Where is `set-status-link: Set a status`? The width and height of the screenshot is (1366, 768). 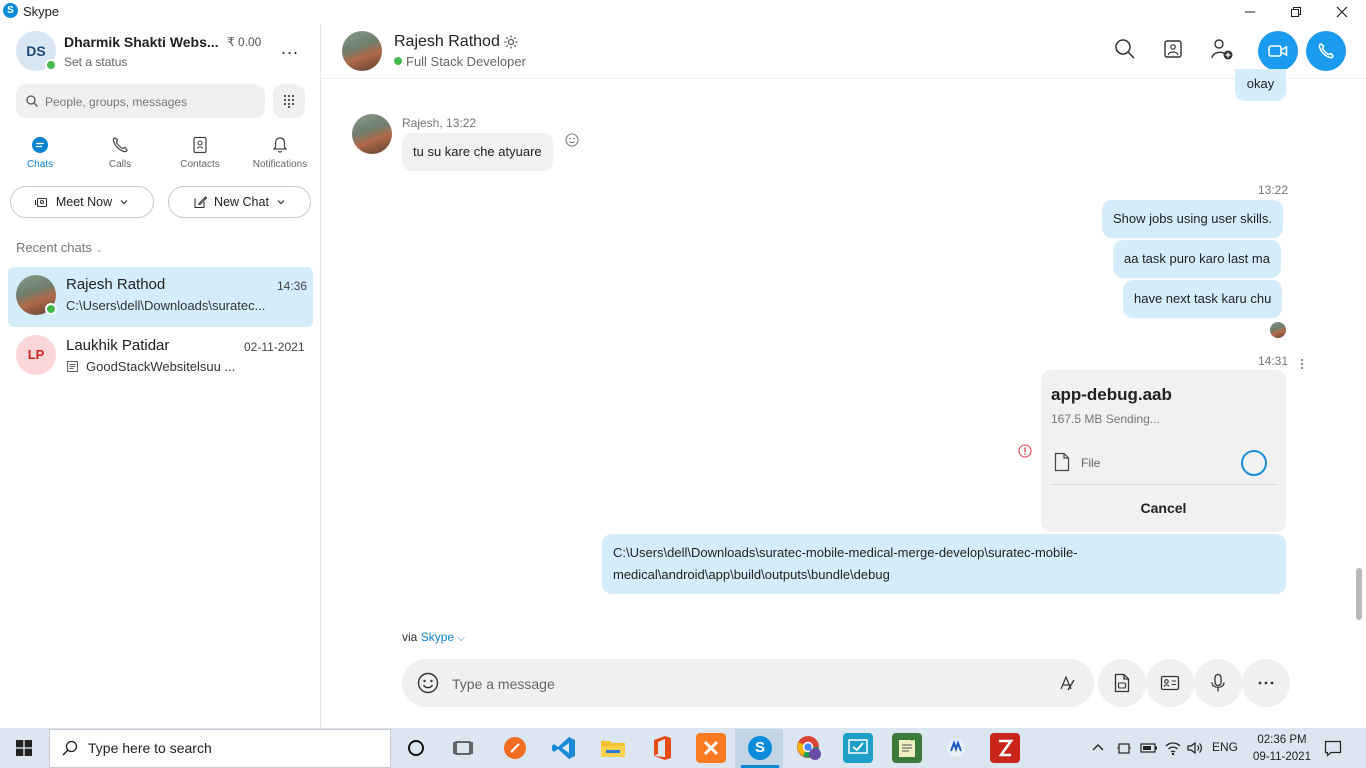 set-status-link: Set a status is located at coordinates (95, 62).